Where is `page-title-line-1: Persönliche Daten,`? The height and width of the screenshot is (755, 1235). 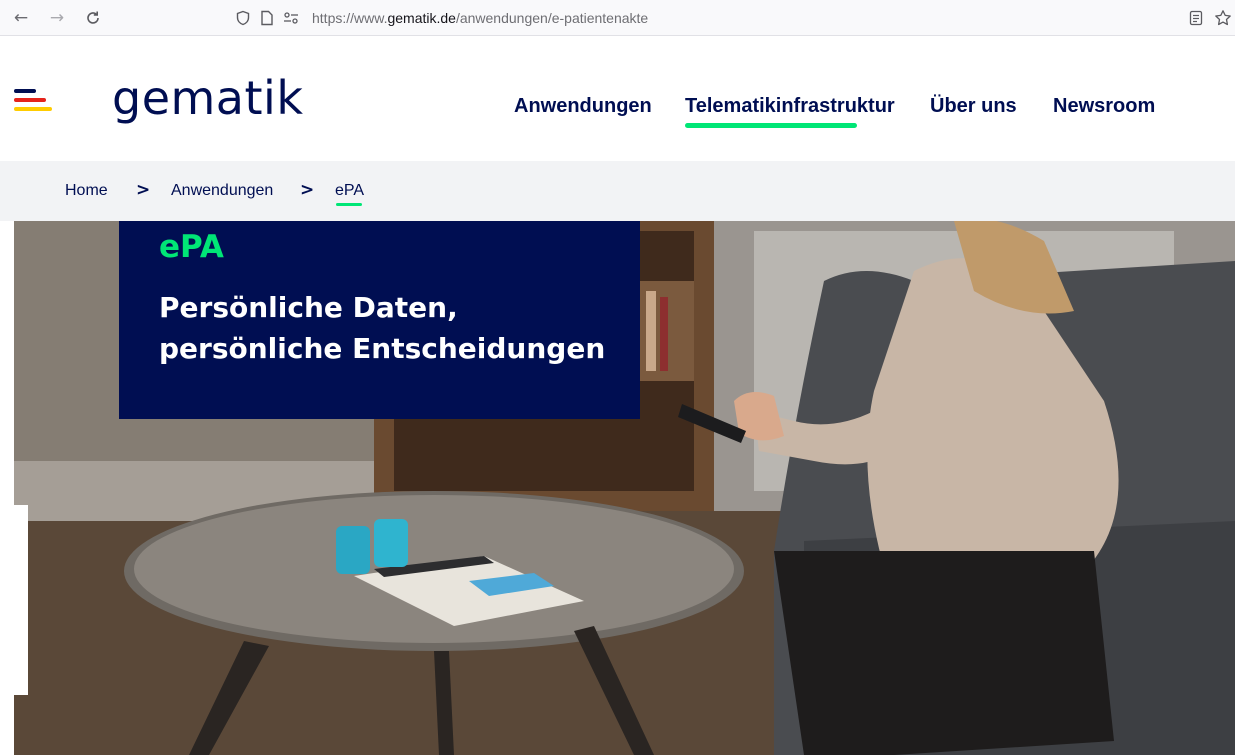
page-title-line-1: Persönliche Daten, is located at coordinates (308, 307).